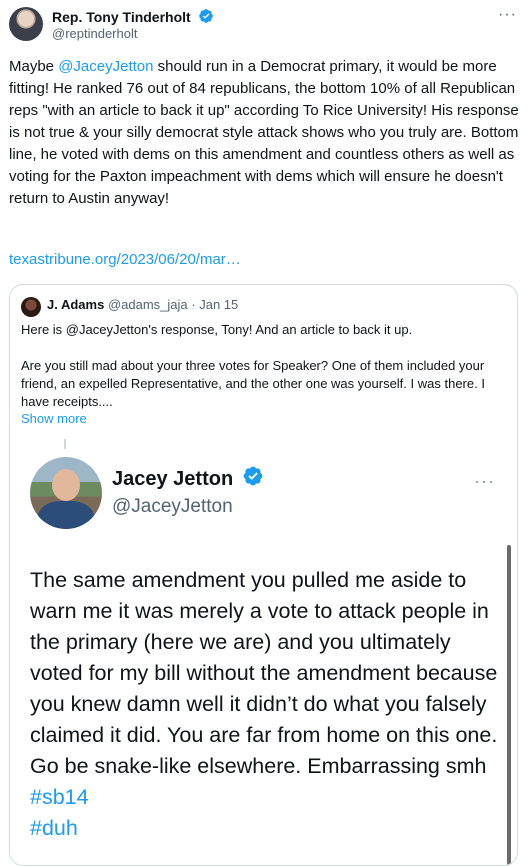 Image resolution: width=530 pixels, height=866 pixels. Describe the element at coordinates (34, 66) in the screenshot. I see `tweet-text-part: Maybe` at that location.